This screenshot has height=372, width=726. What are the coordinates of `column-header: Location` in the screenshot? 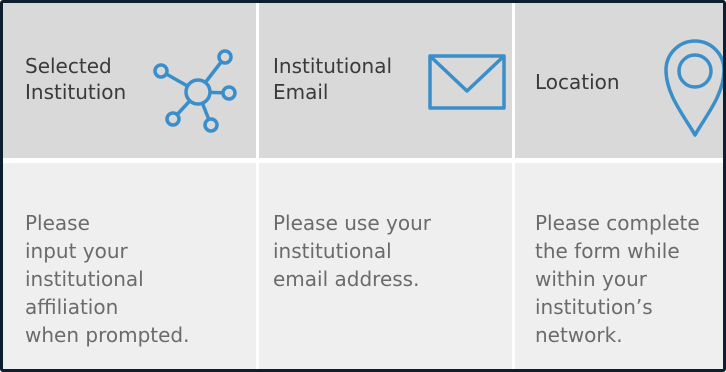 It's located at (619, 80).